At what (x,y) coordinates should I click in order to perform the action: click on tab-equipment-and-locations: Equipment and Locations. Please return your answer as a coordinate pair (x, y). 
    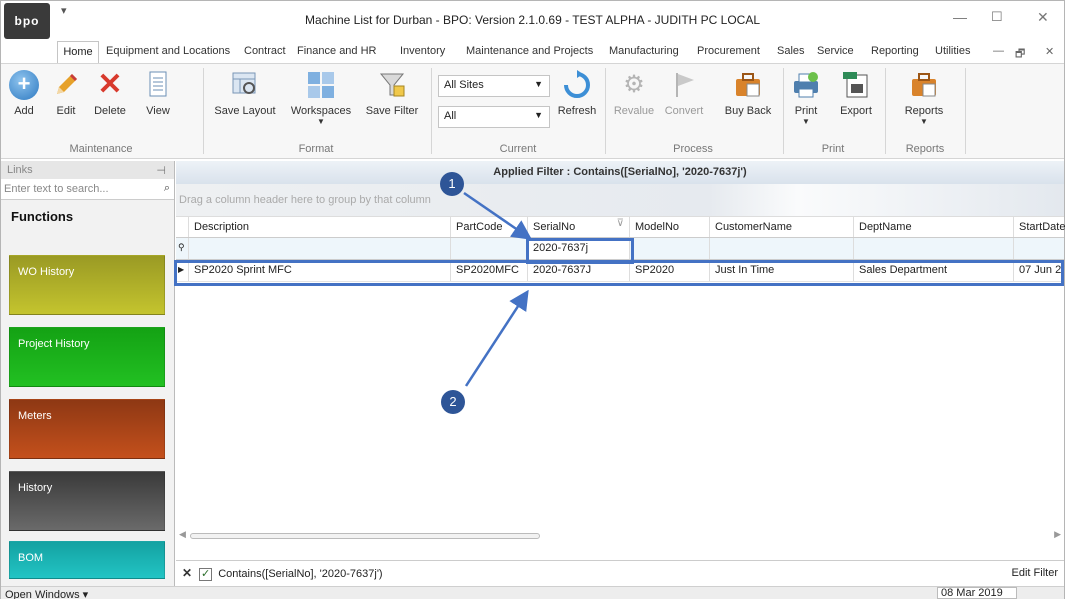
    Looking at the image, I should click on (168, 51).